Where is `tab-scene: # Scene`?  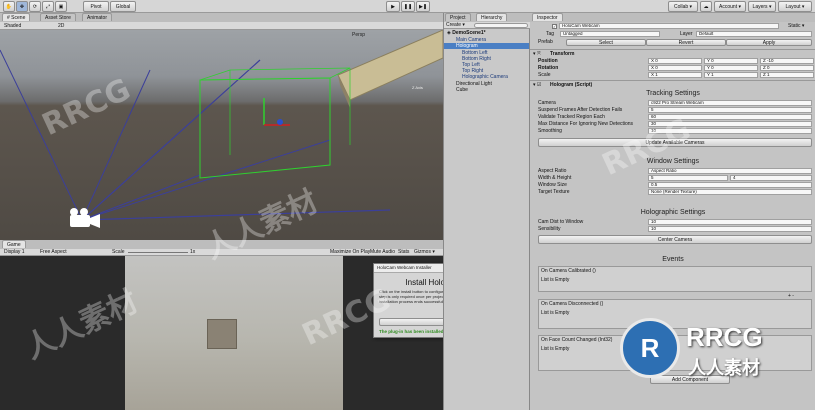 tab-scene: # Scene is located at coordinates (16, 17).